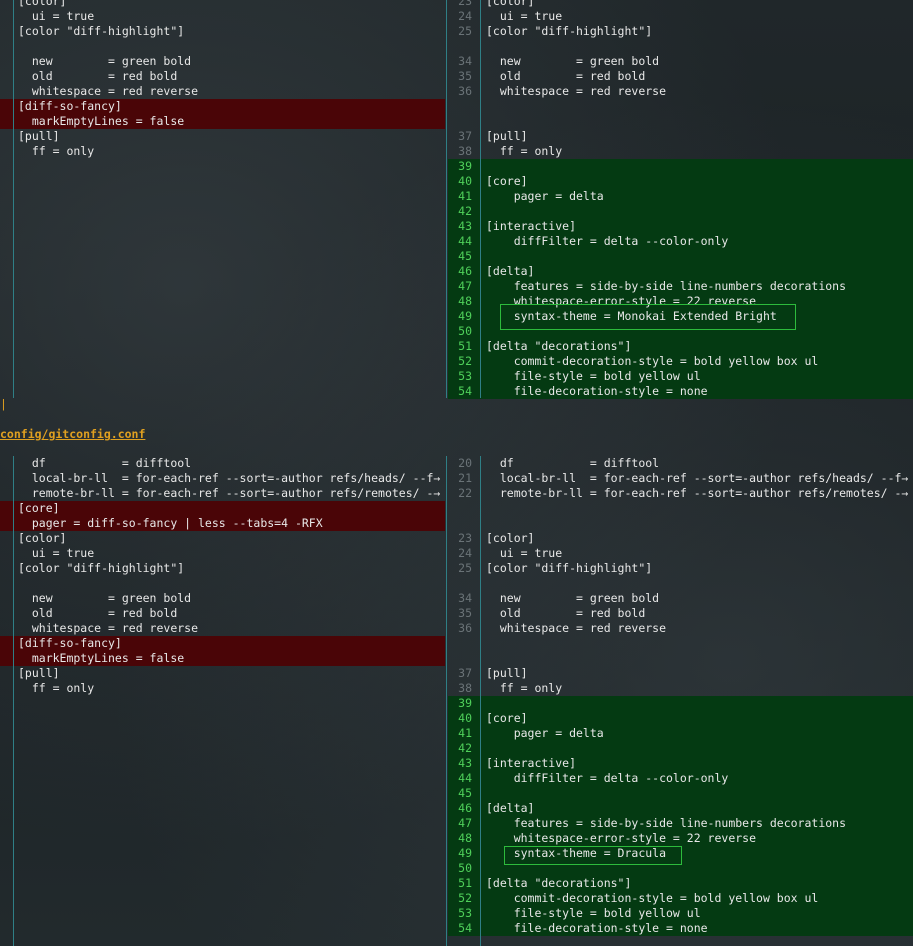 This screenshot has height=946, width=913. I want to click on line-code: [interactive], so click(531, 226).